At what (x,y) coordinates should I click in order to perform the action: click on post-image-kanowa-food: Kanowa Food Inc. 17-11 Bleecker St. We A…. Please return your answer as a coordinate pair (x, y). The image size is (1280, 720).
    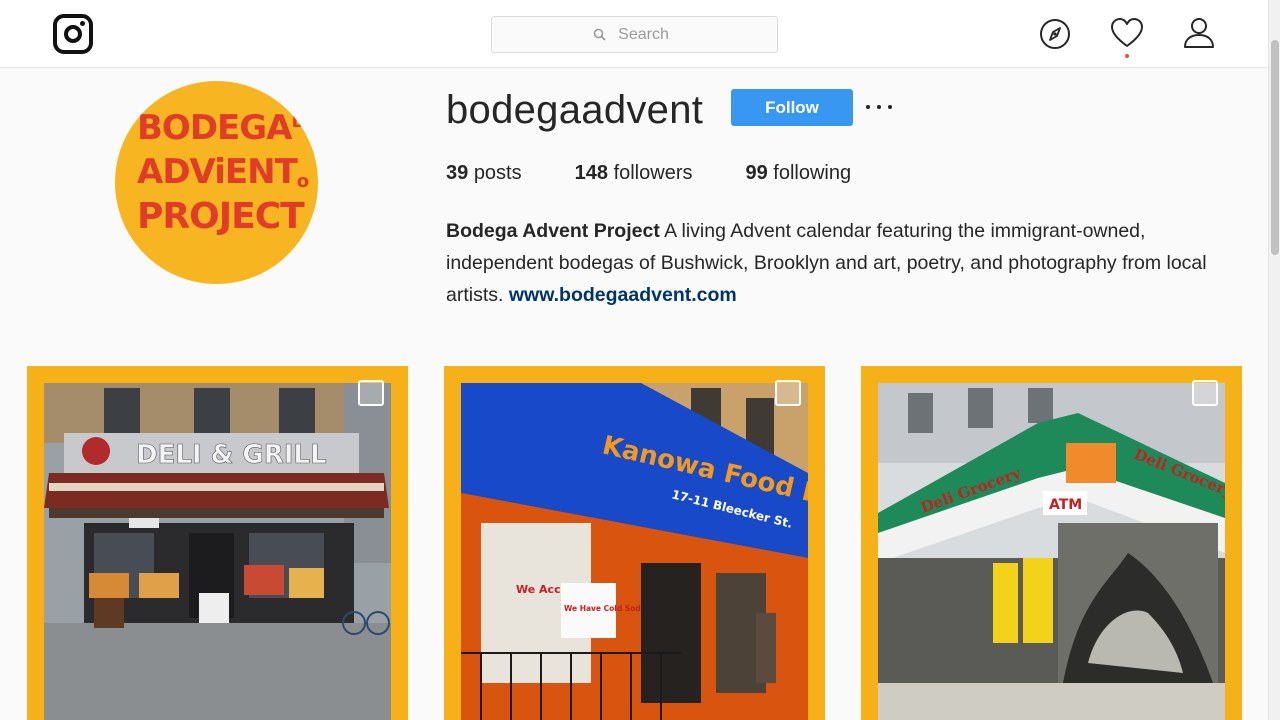
    Looking at the image, I should click on (634, 551).